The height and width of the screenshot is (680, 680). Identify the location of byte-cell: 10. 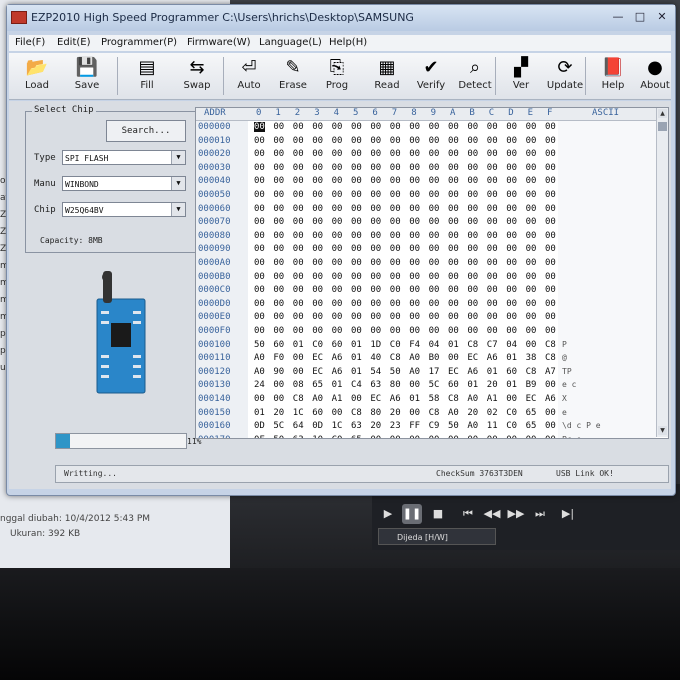
(317, 436).